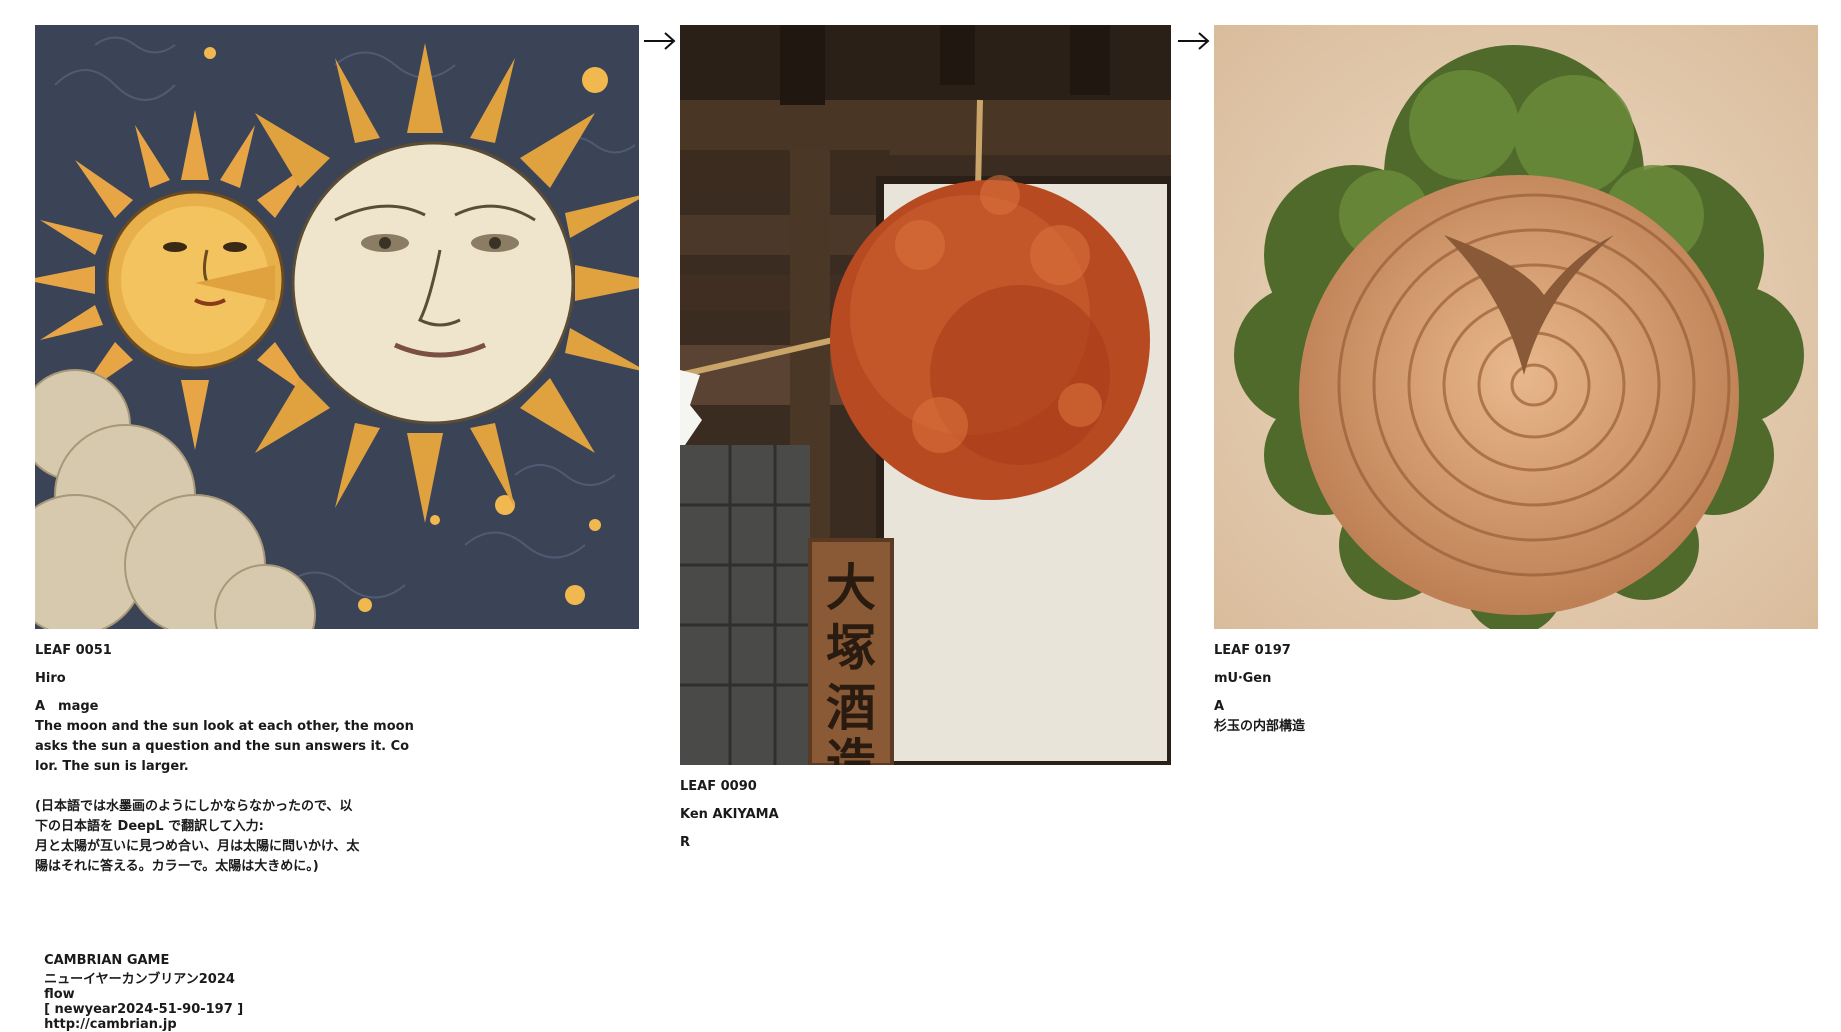 This screenshot has width=1841, height=1032. I want to click on footer-flow-label: flow, so click(59, 994).